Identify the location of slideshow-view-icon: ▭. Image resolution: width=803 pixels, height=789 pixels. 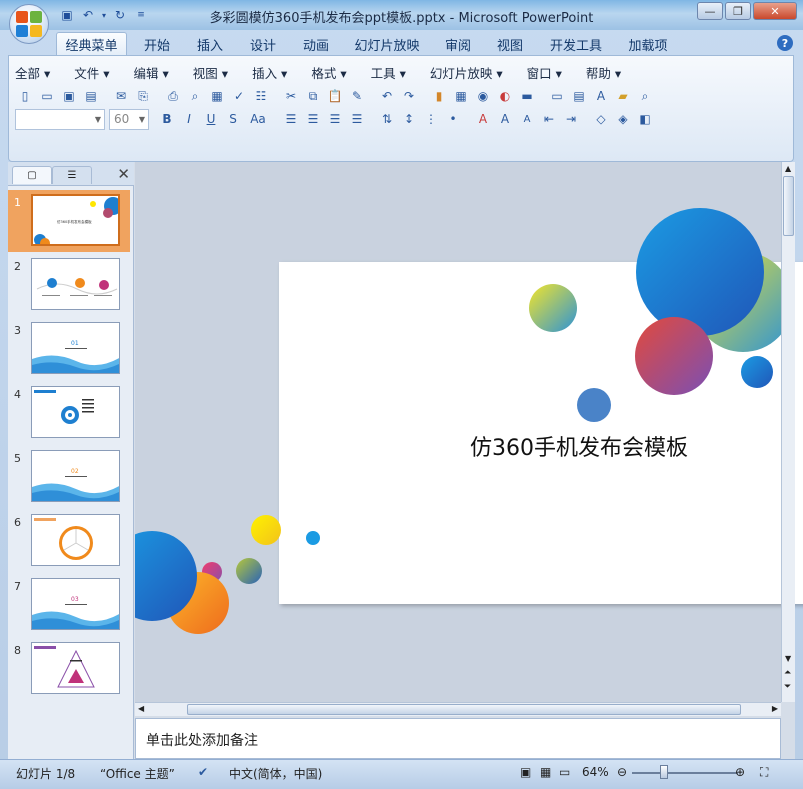
(564, 772).